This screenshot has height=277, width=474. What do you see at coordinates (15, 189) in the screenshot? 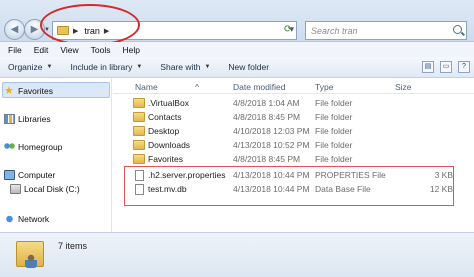
I see `hard-disk-icon` at bounding box center [15, 189].